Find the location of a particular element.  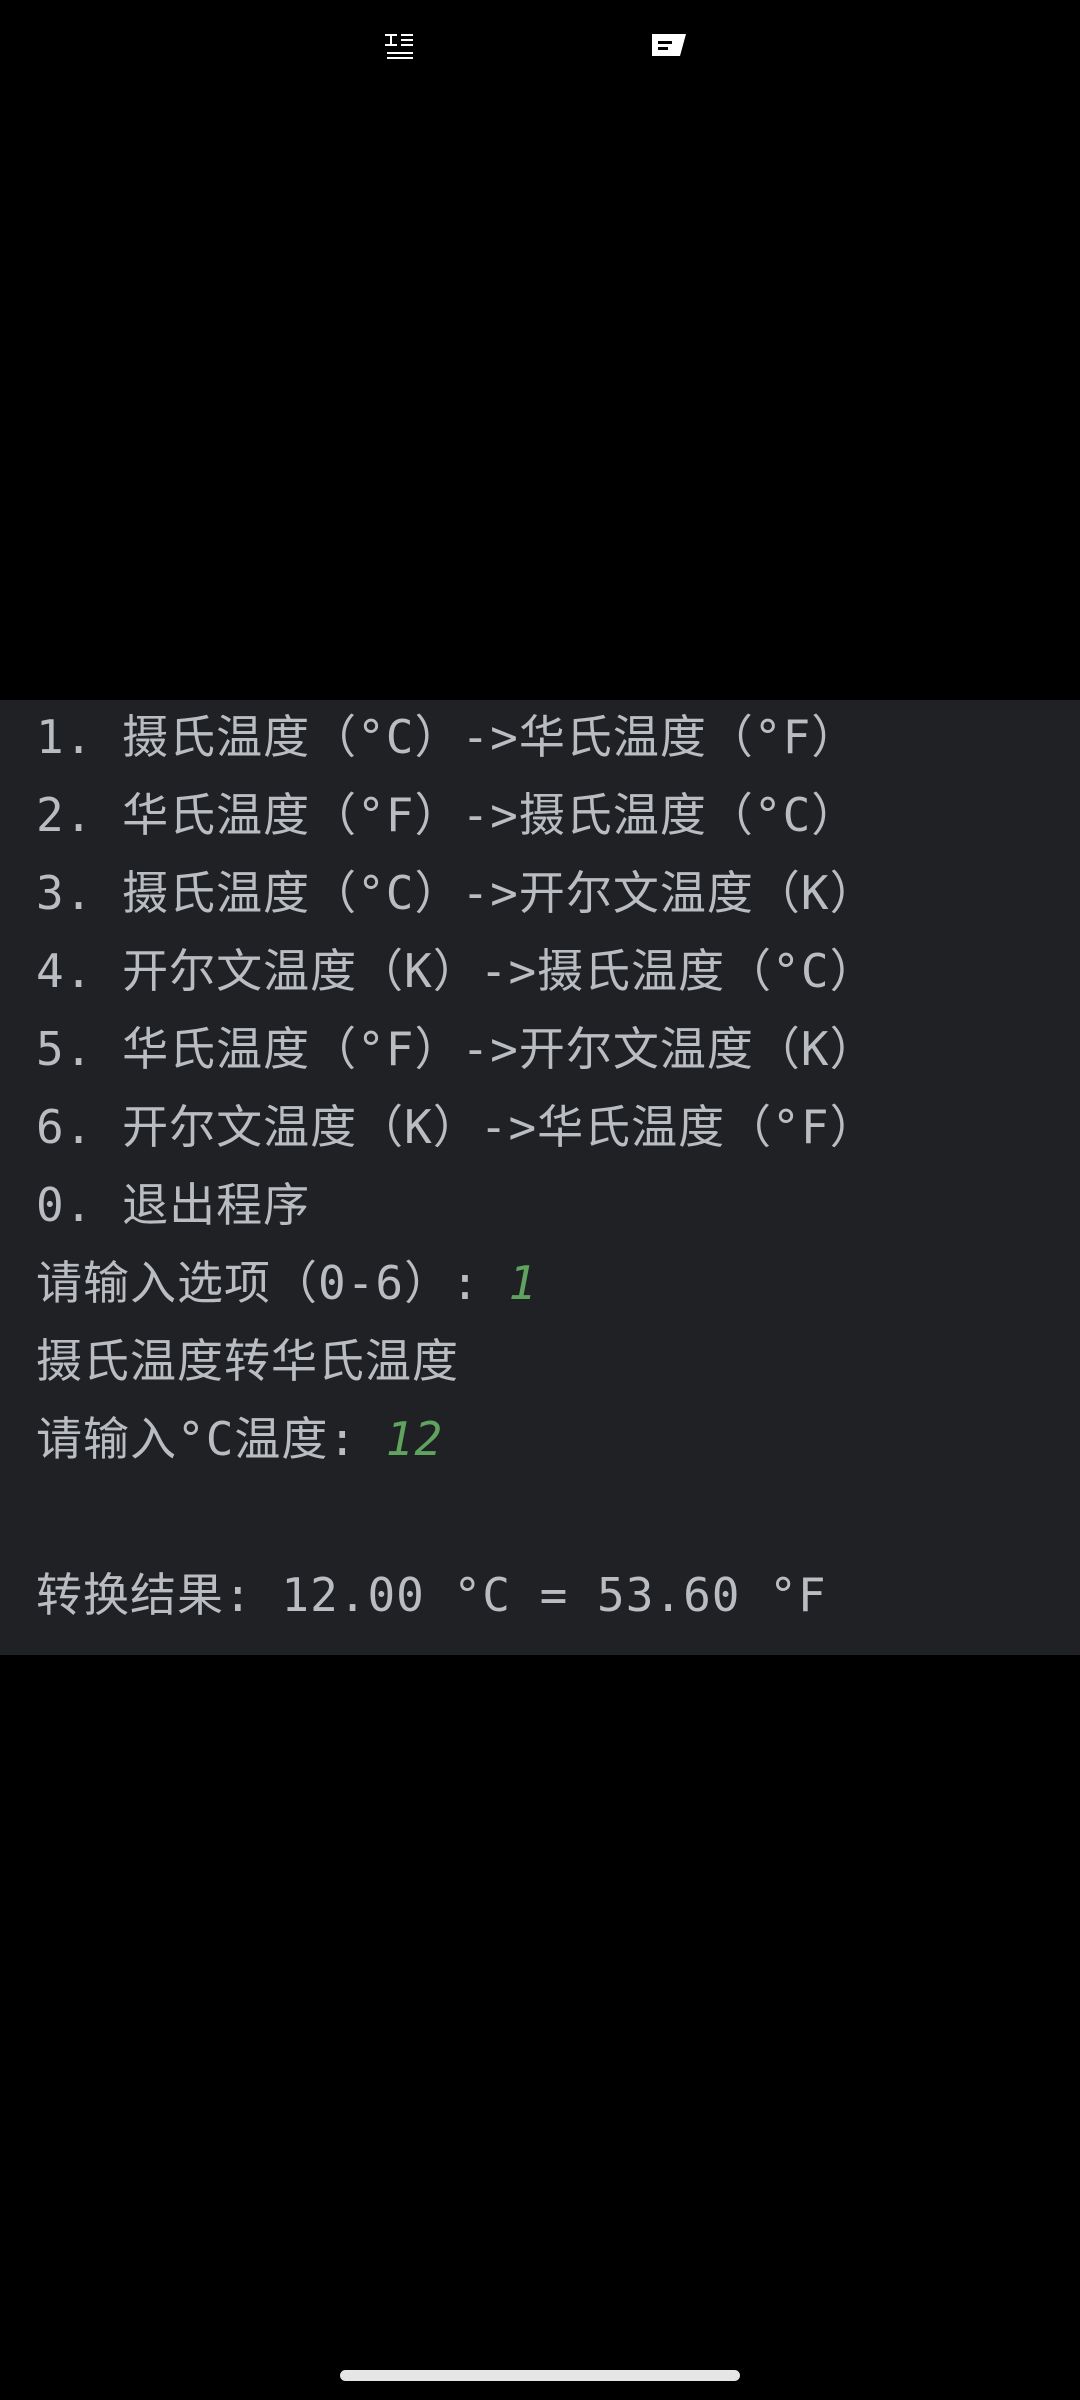

menu-option-number: 0. is located at coordinates (65, 1205).